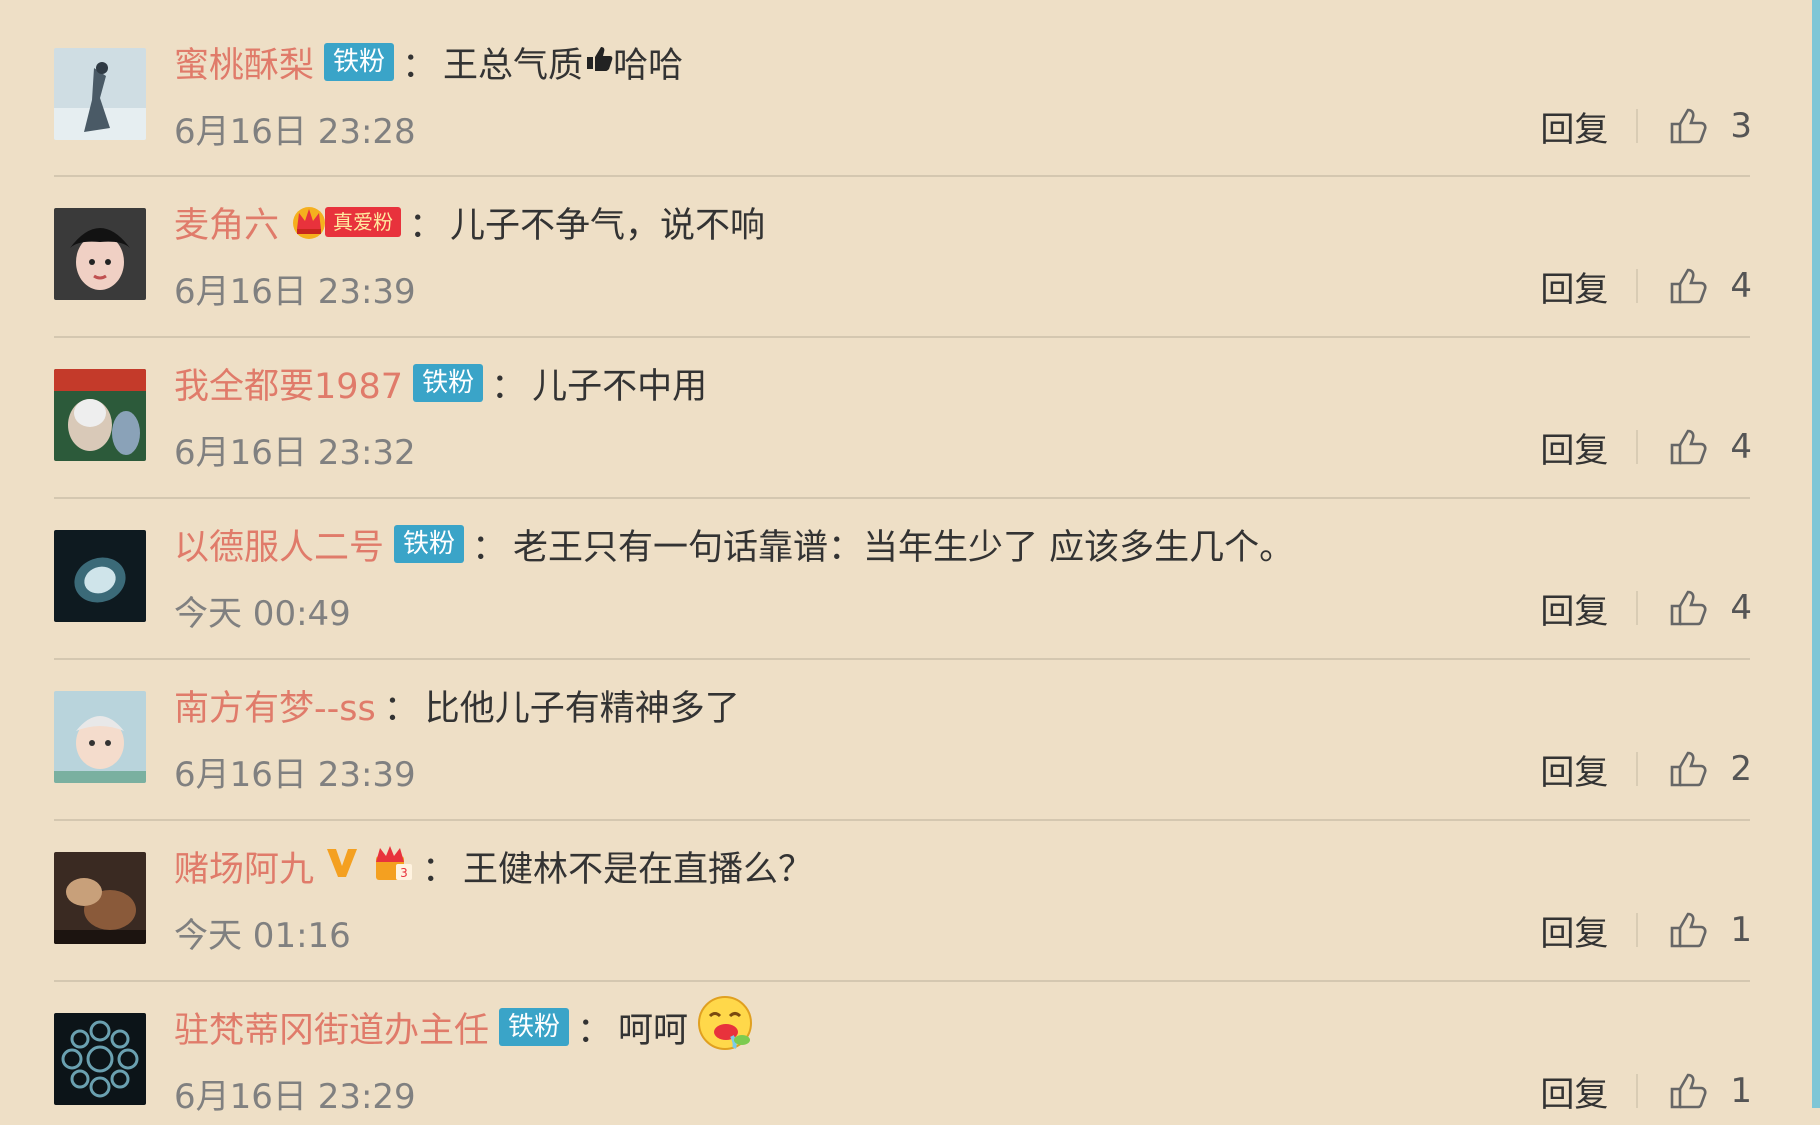 The width and height of the screenshot is (1820, 1125). I want to click on comment-time: 6月16日 23:29, so click(295, 1097).